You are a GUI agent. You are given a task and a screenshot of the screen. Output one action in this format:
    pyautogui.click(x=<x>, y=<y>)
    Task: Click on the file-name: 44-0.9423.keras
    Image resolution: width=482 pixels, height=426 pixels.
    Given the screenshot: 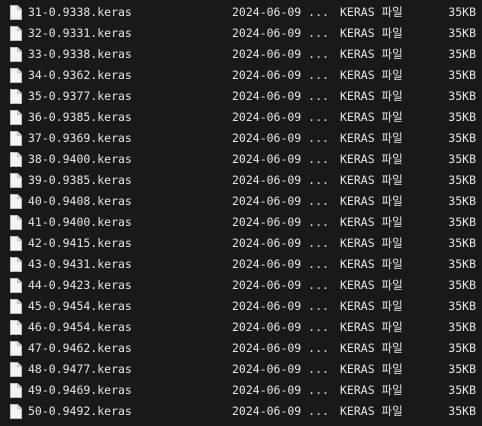 What is the action you would take?
    pyautogui.click(x=80, y=285)
    